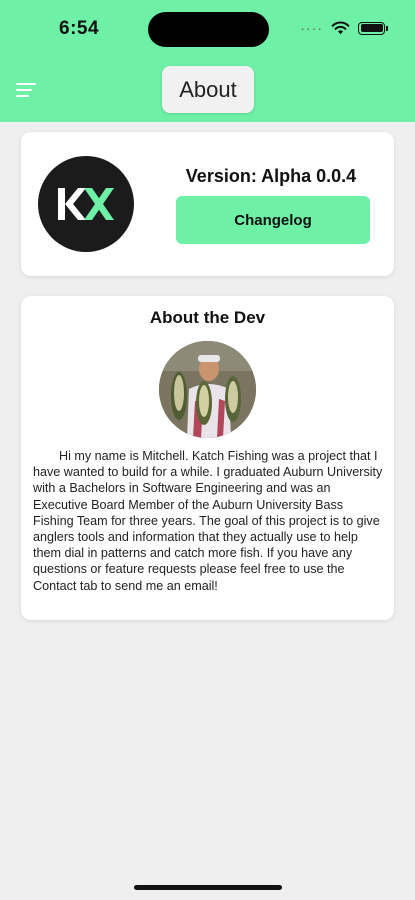 Image resolution: width=415 pixels, height=900 pixels. Describe the element at coordinates (207, 61) in the screenshot. I see `app-header: 6:54 ···· About` at that location.